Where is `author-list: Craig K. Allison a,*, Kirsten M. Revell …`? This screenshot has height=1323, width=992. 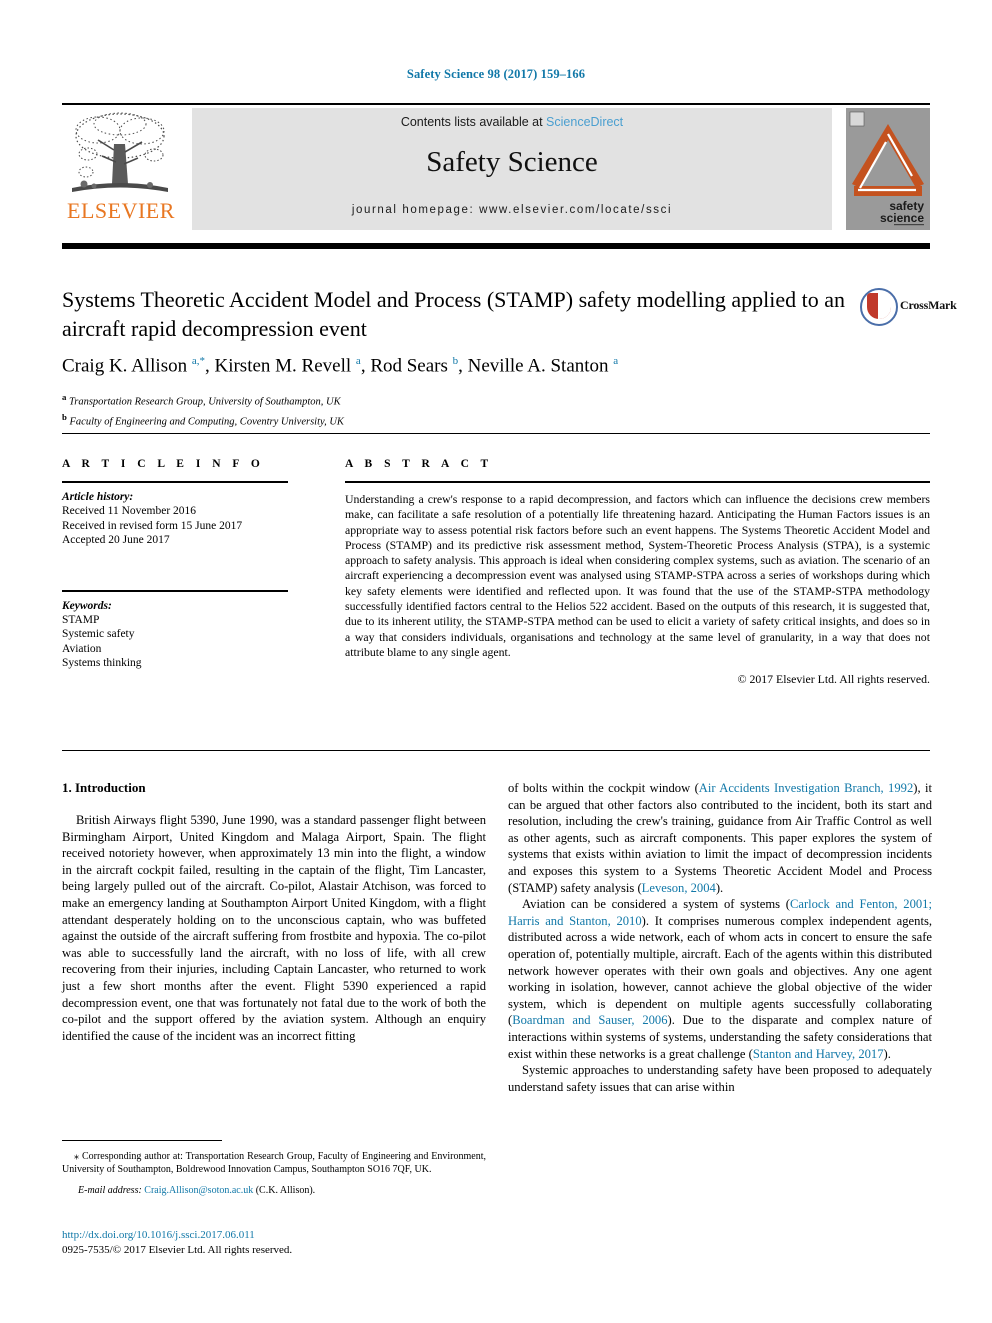
author-list: Craig K. Allison a,*, Kirsten M. Revell … is located at coordinates (340, 366).